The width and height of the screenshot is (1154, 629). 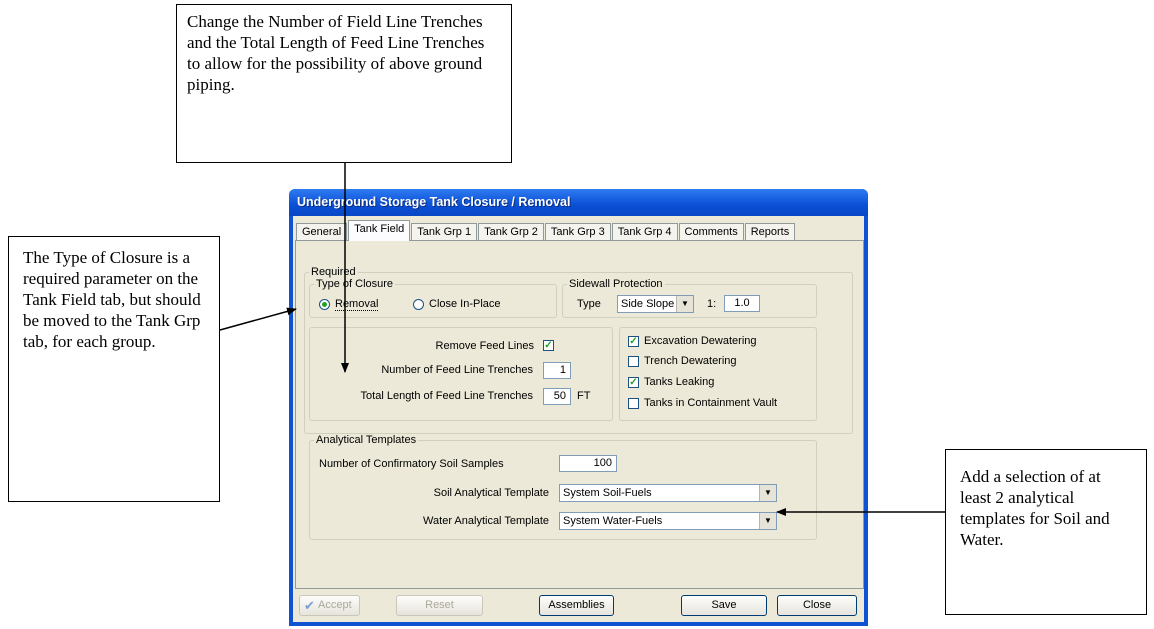 What do you see at coordinates (648, 304) in the screenshot?
I see `sidewall-type-value: Side Slope` at bounding box center [648, 304].